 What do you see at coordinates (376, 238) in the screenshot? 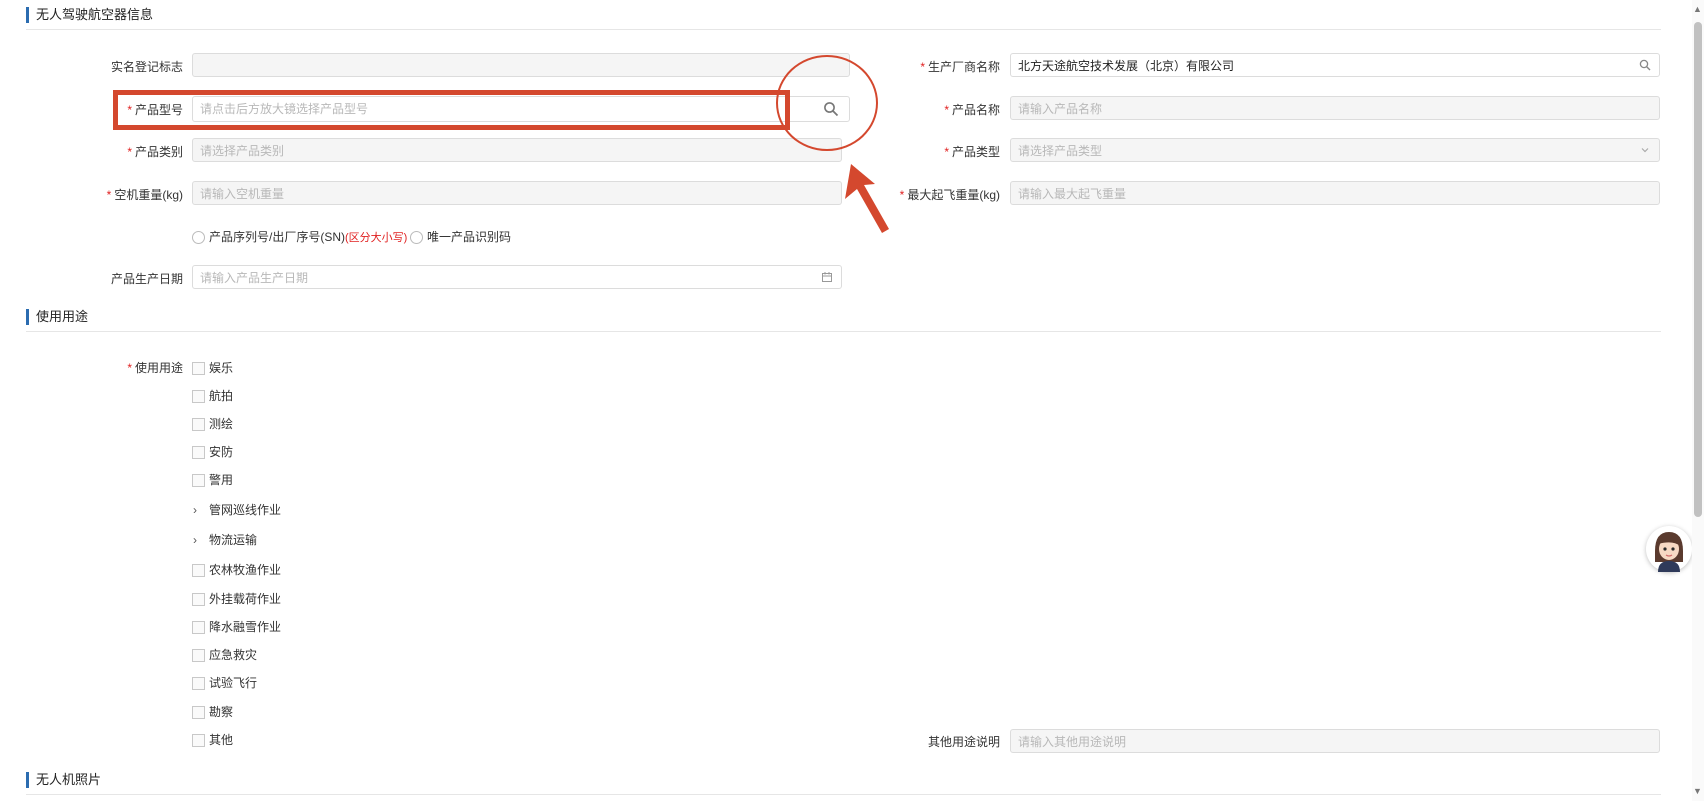
I see `case-sensitive-note: (区分大小写)` at bounding box center [376, 238].